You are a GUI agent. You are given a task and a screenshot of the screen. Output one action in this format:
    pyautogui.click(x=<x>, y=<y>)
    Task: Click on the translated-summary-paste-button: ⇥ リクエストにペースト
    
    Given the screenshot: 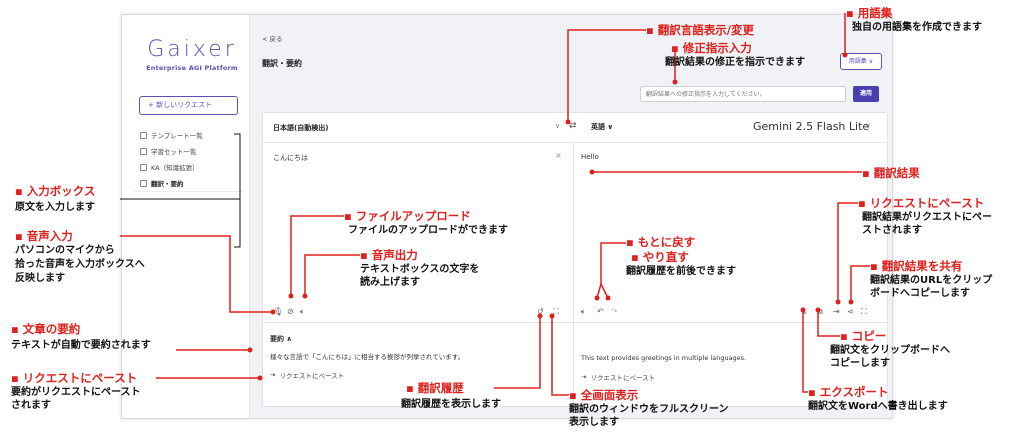 What is the action you would take?
    pyautogui.click(x=618, y=377)
    